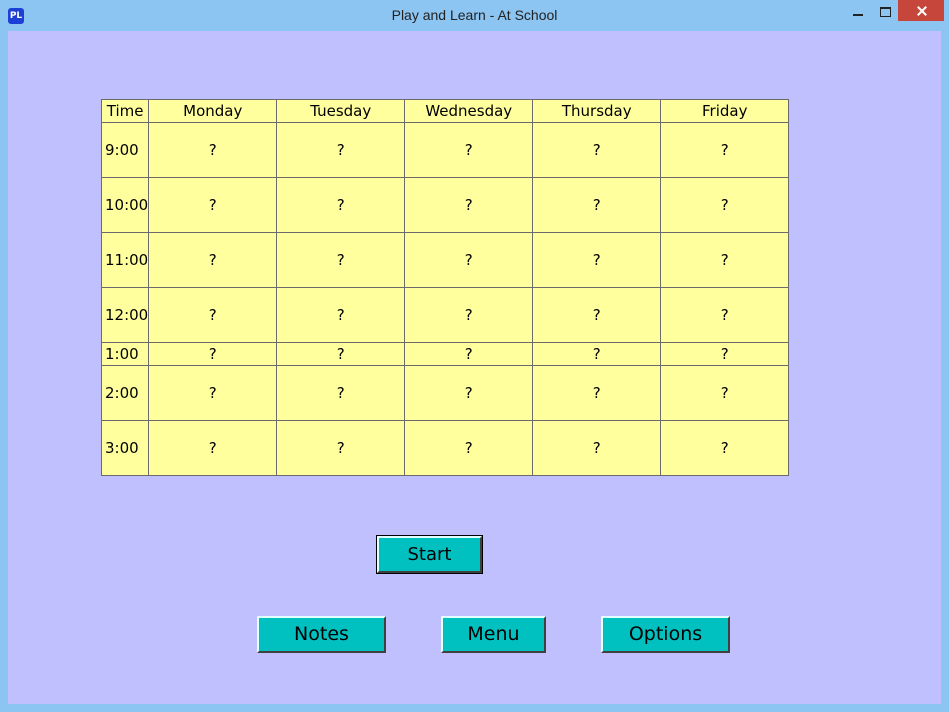 This screenshot has height=712, width=949. What do you see at coordinates (125, 150) in the screenshot?
I see `time-cell: 9:00` at bounding box center [125, 150].